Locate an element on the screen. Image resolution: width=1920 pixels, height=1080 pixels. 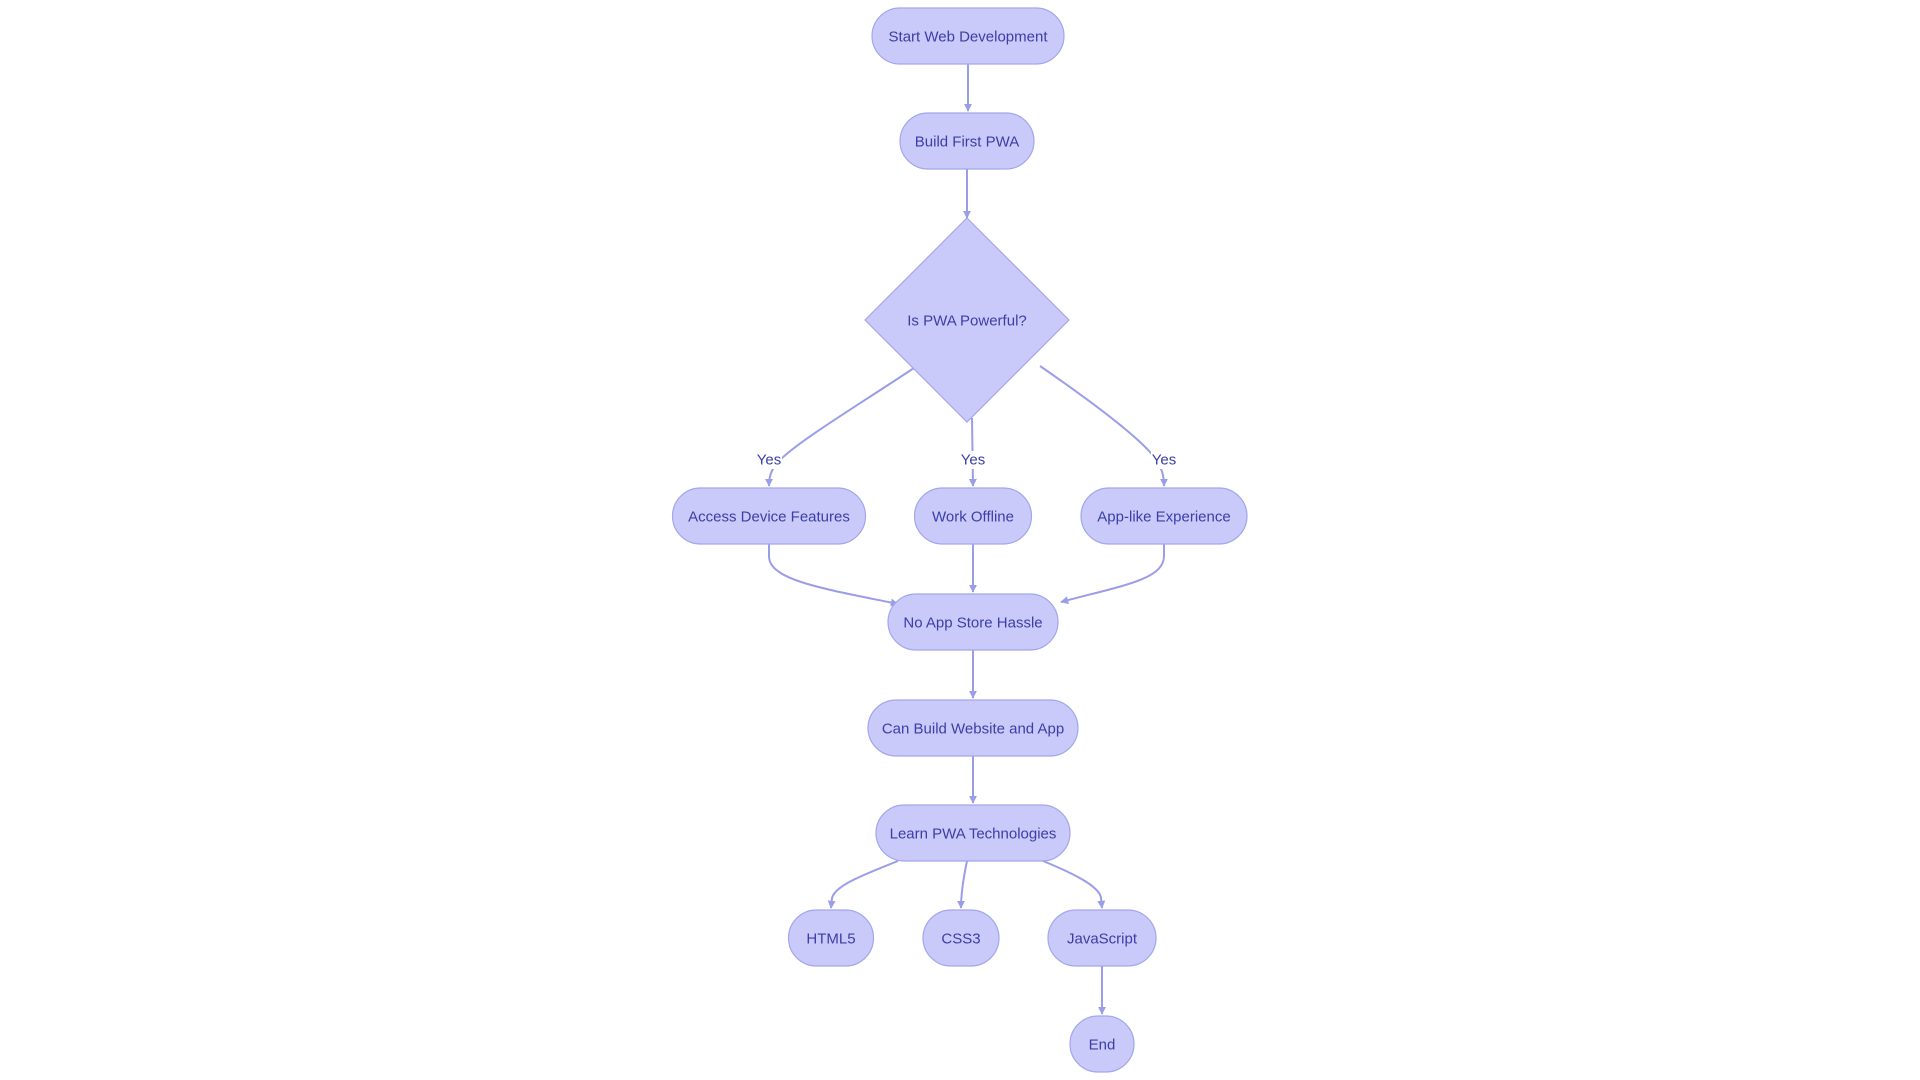
node-label: Can Build Website and App is located at coordinates (973, 729).